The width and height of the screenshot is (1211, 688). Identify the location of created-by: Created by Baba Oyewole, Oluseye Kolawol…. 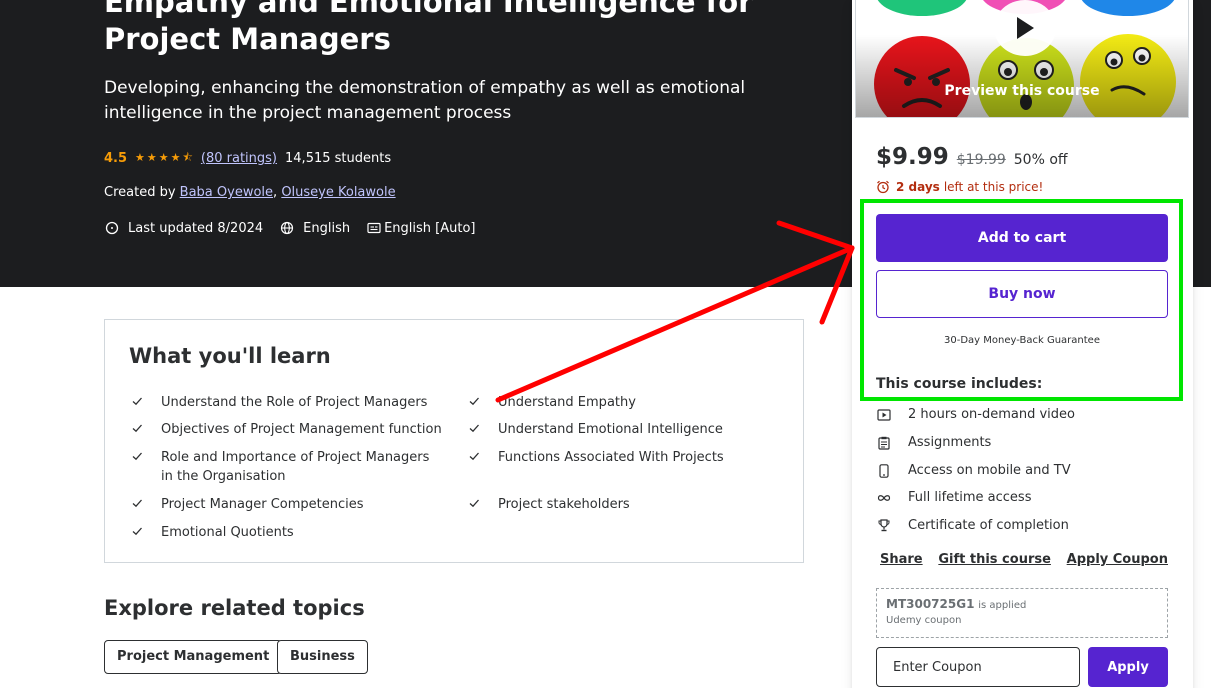
(250, 192).